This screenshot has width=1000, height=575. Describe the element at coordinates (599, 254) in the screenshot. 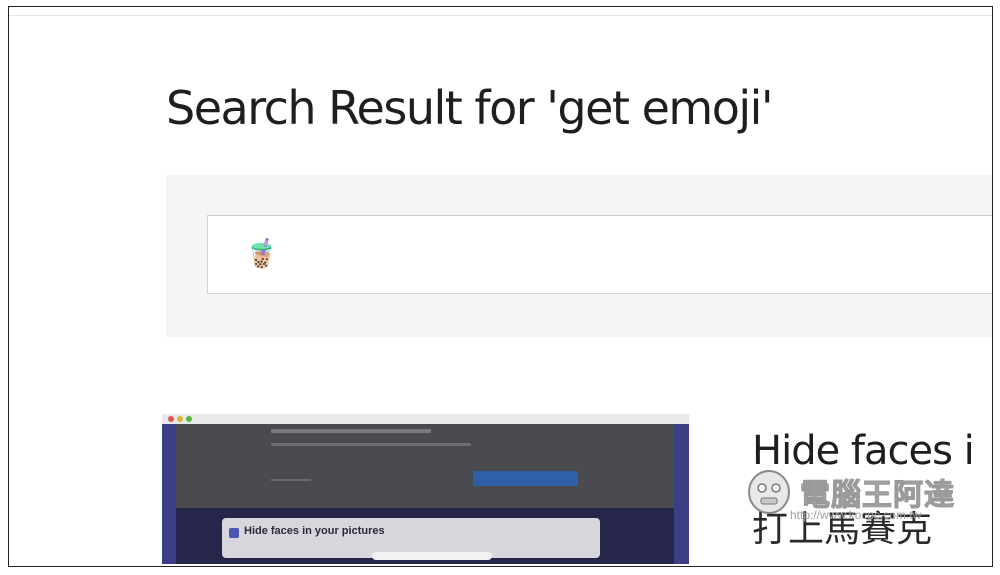

I see `search-input: 🧋` at that location.